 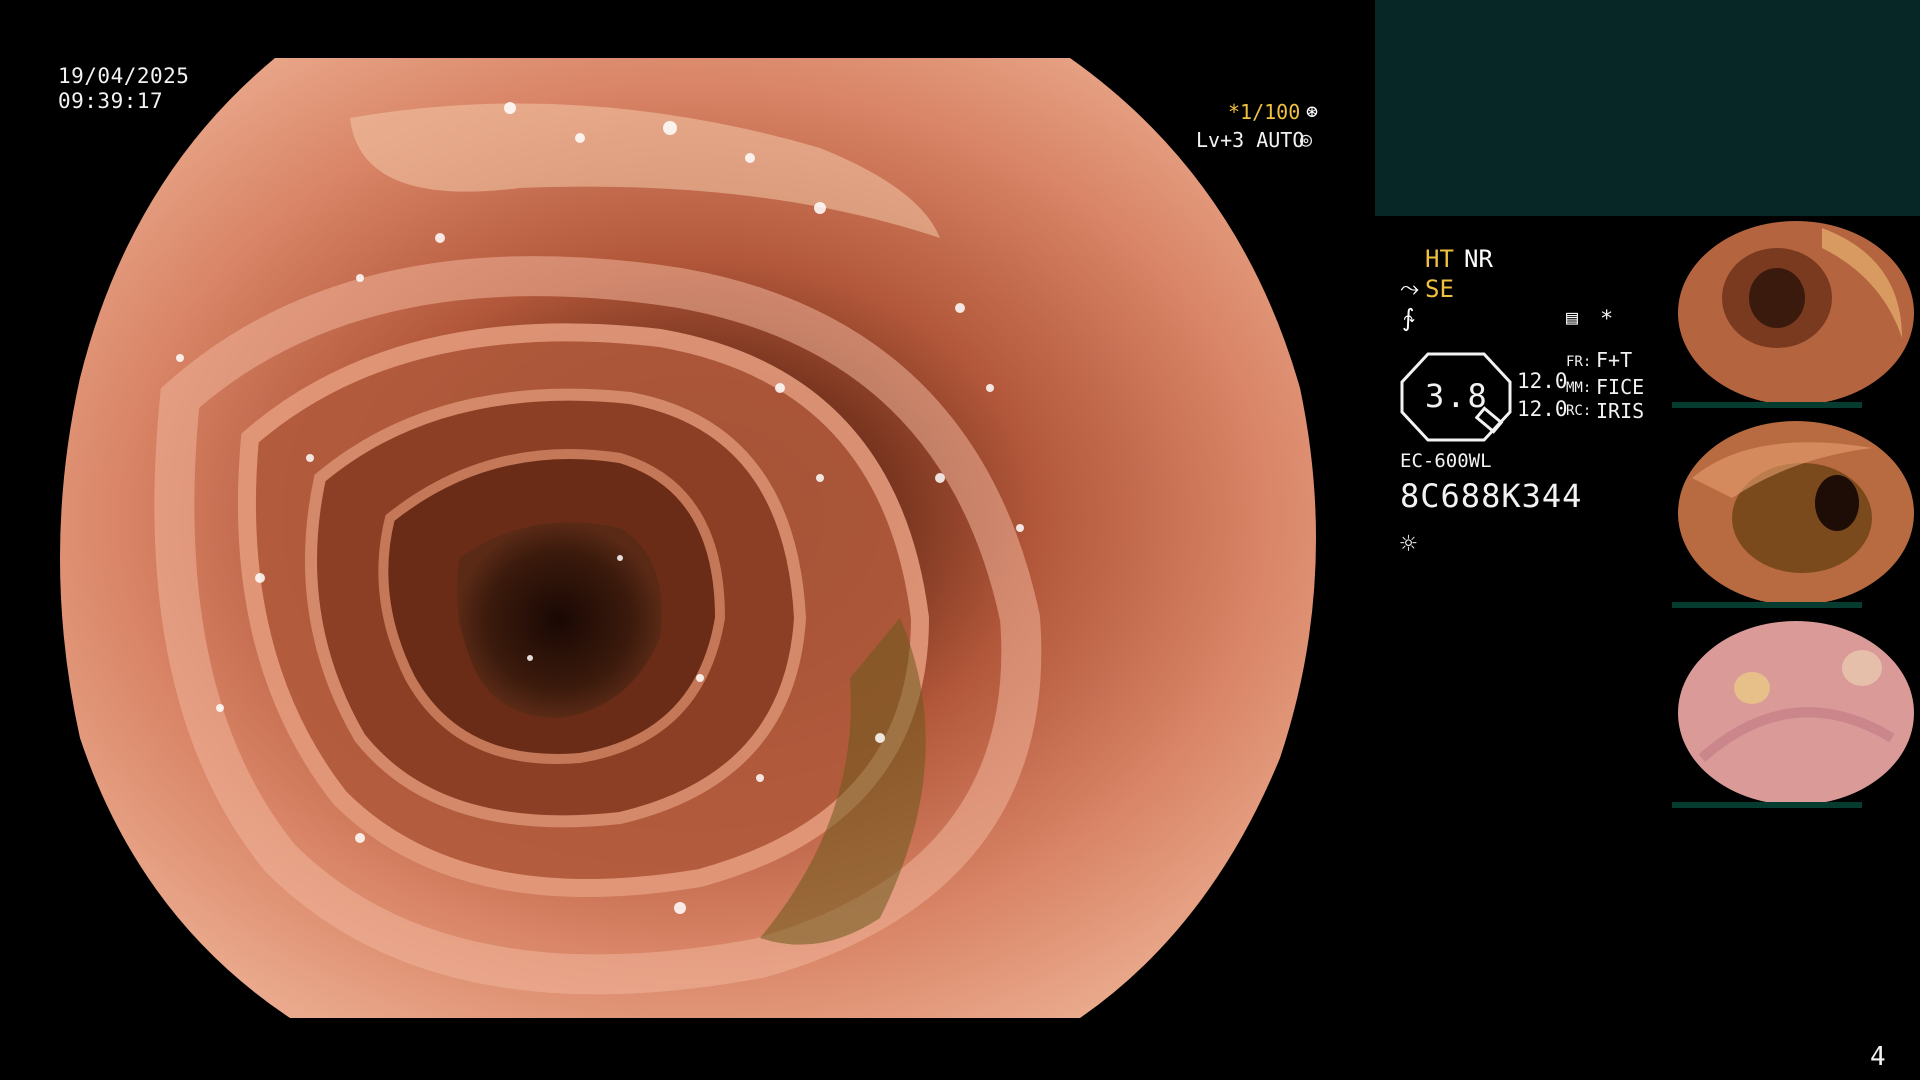 I want to click on page-number: 4, so click(x=1878, y=1057).